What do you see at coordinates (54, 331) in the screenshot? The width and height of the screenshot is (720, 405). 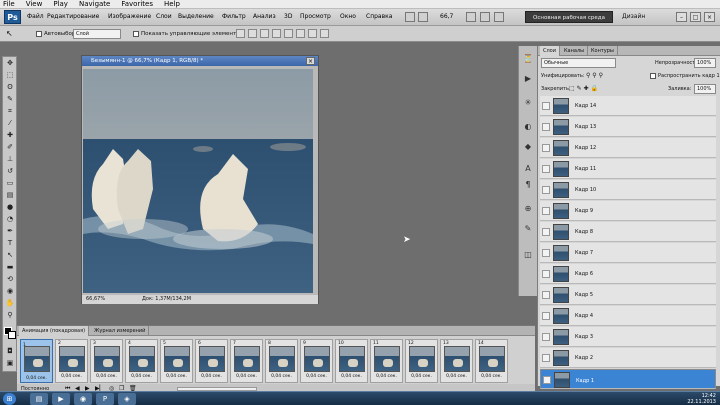 I see `tab-animation: Анимация (покадровая)` at bounding box center [54, 331].